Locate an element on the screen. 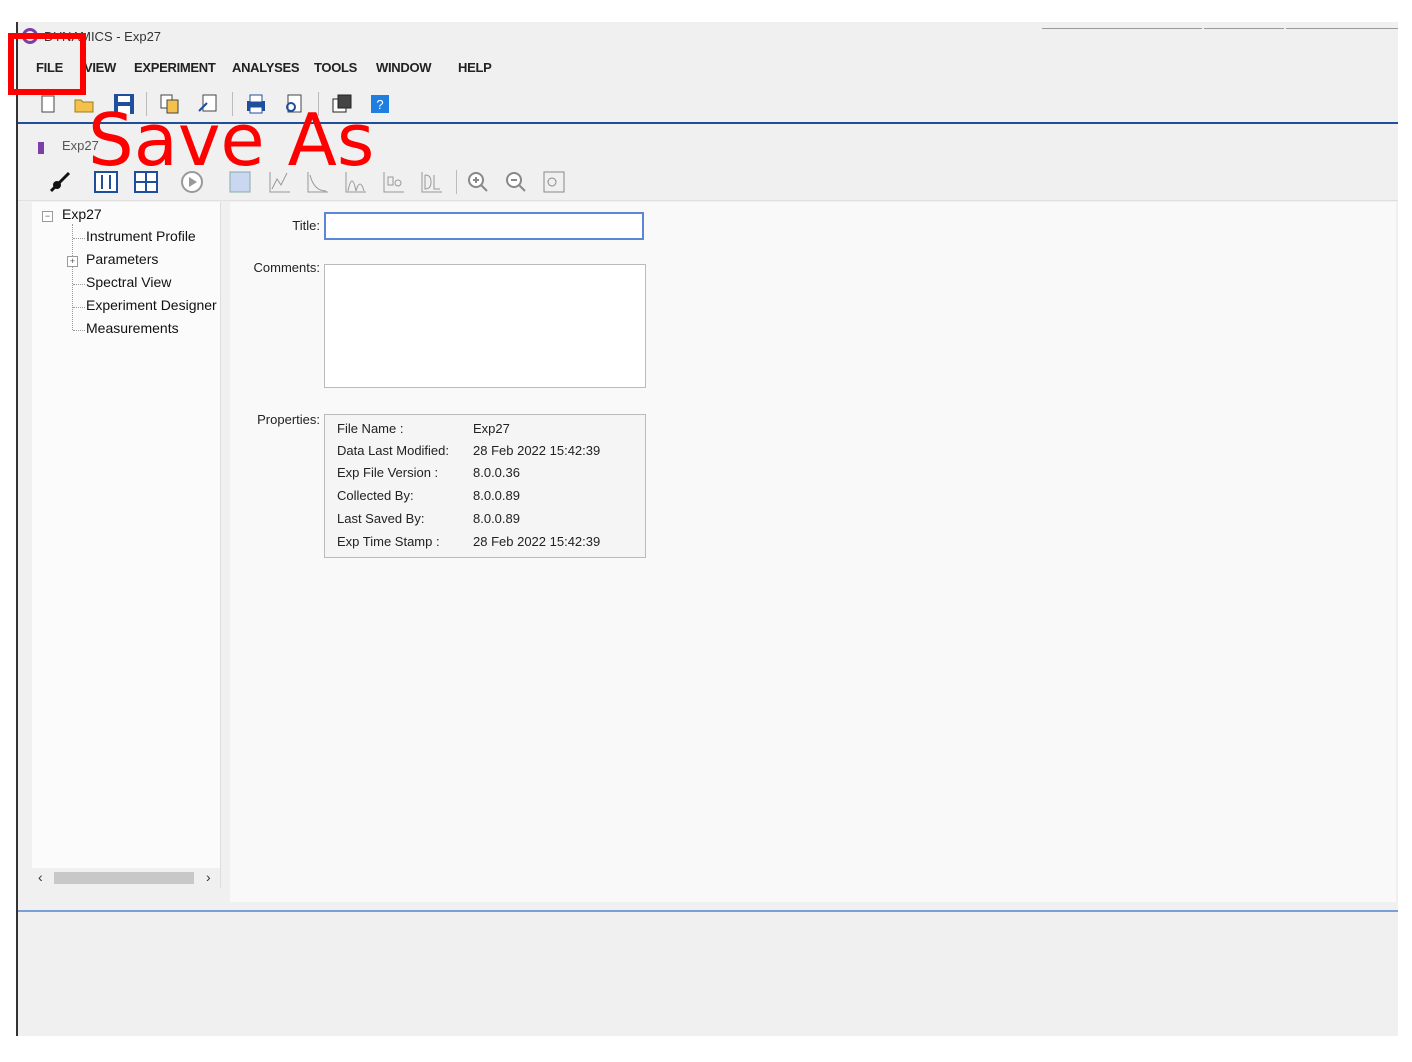 This screenshot has width=1412, height=1062. menu-experiment: EXPERIMENT is located at coordinates (175, 67).